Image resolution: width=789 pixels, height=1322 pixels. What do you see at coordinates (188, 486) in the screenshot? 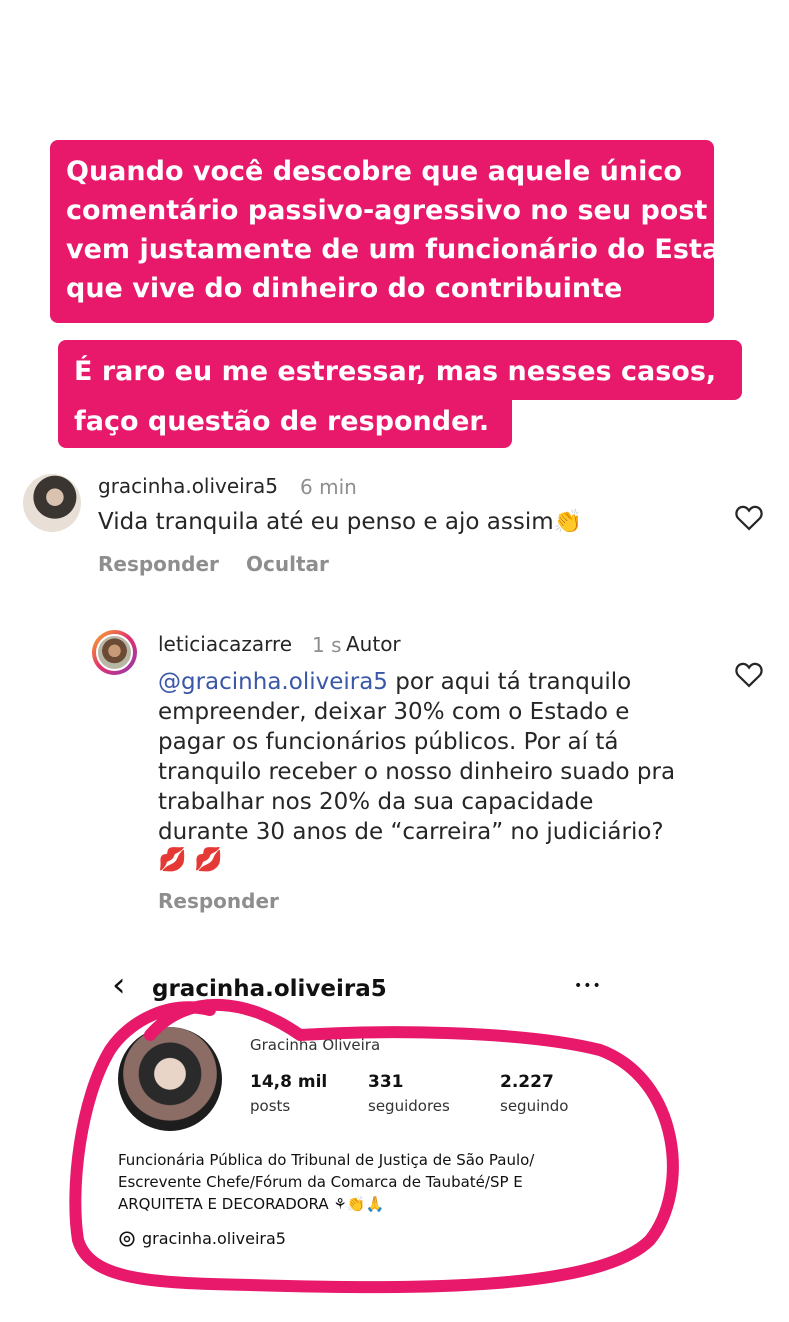
I see `comment-username: gracinha.oliveira5` at bounding box center [188, 486].